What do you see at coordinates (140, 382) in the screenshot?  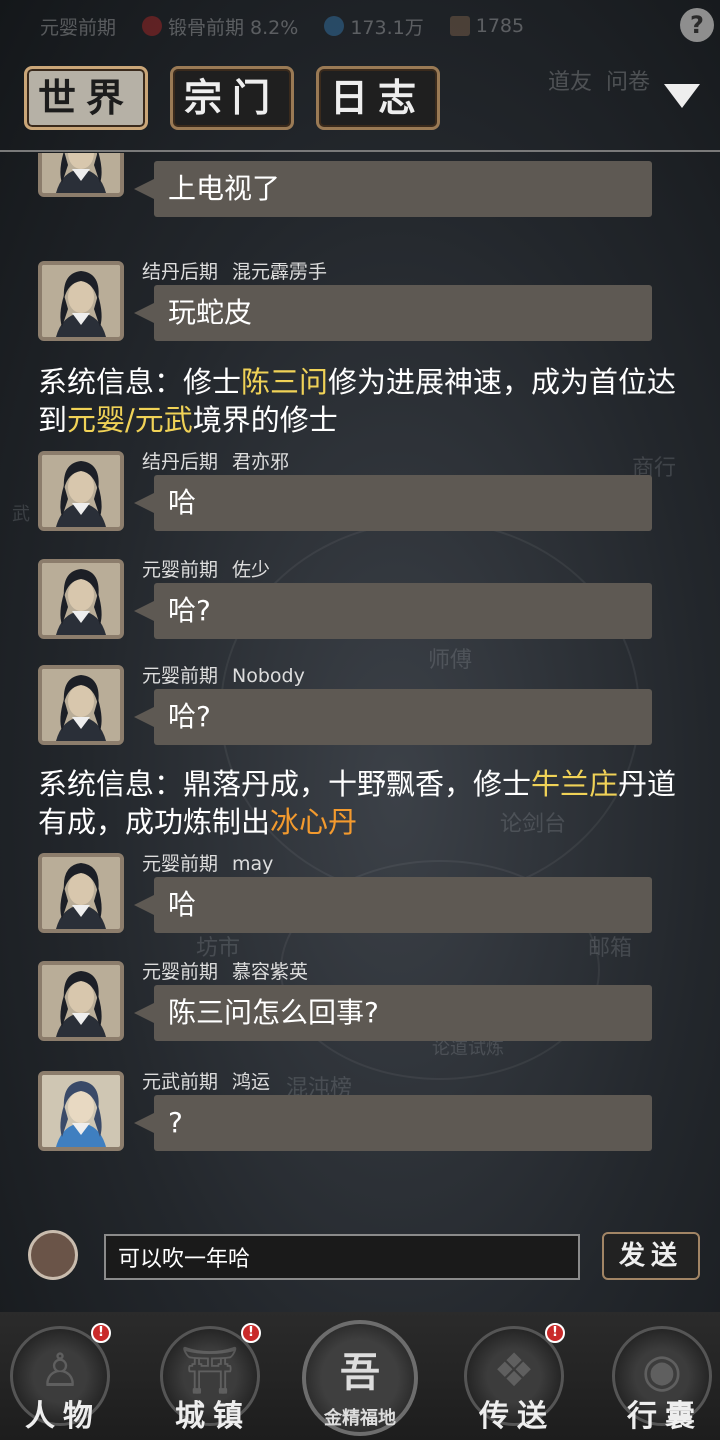 I see `system-text: 系统信息：修士` at bounding box center [140, 382].